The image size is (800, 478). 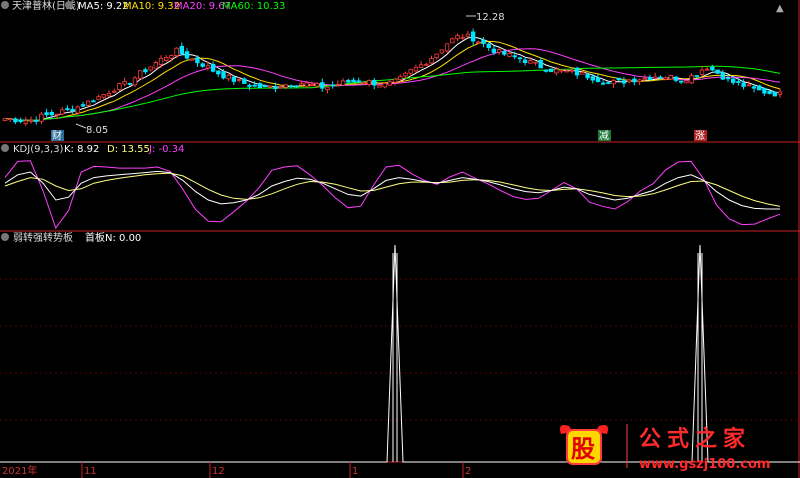 What do you see at coordinates (392, 189) in the screenshot?
I see `kdj-d-line` at bounding box center [392, 189].